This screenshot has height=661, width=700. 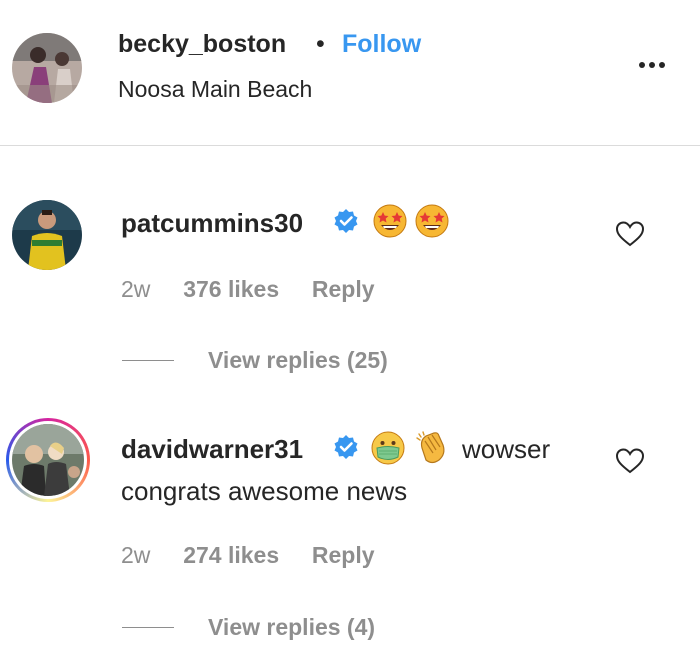 What do you see at coordinates (381, 44) in the screenshot?
I see `follow-button: Follow` at bounding box center [381, 44].